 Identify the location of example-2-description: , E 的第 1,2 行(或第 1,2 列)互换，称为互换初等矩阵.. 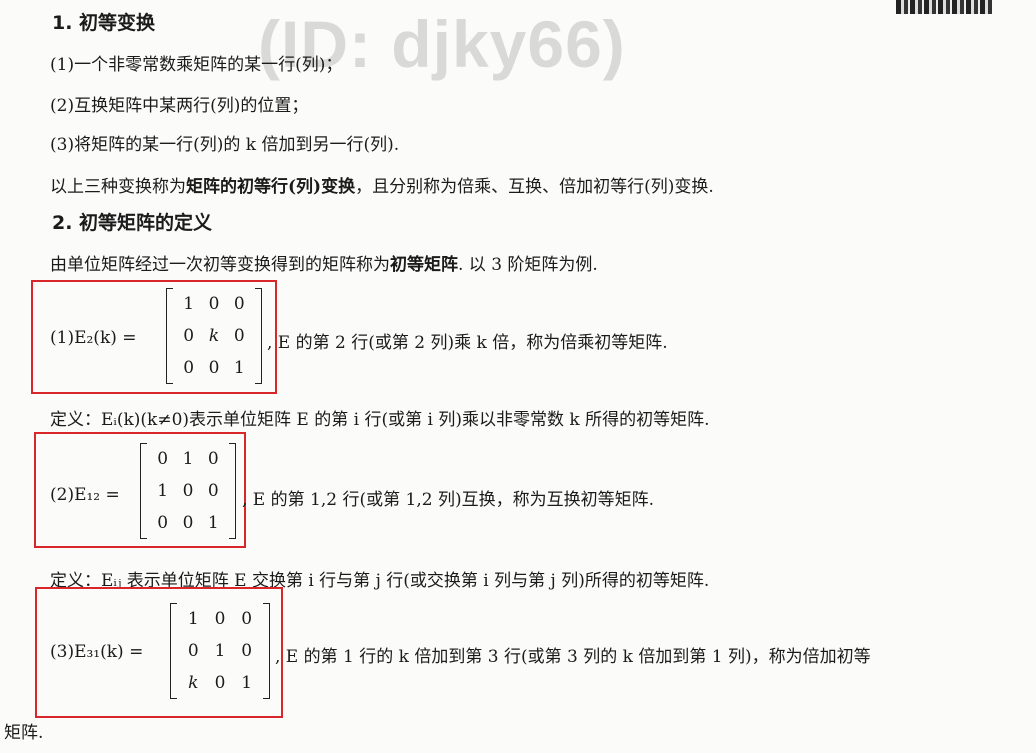
(448, 500).